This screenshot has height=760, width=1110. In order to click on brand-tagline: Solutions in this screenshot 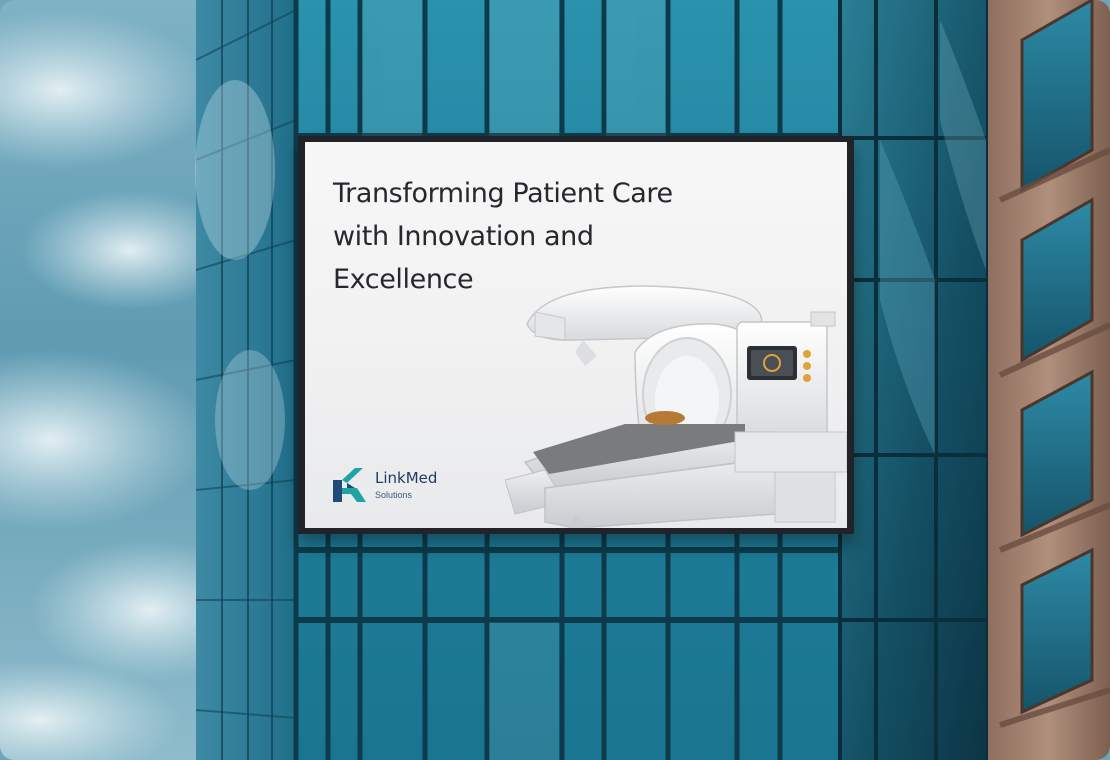, I will do `click(394, 495)`.